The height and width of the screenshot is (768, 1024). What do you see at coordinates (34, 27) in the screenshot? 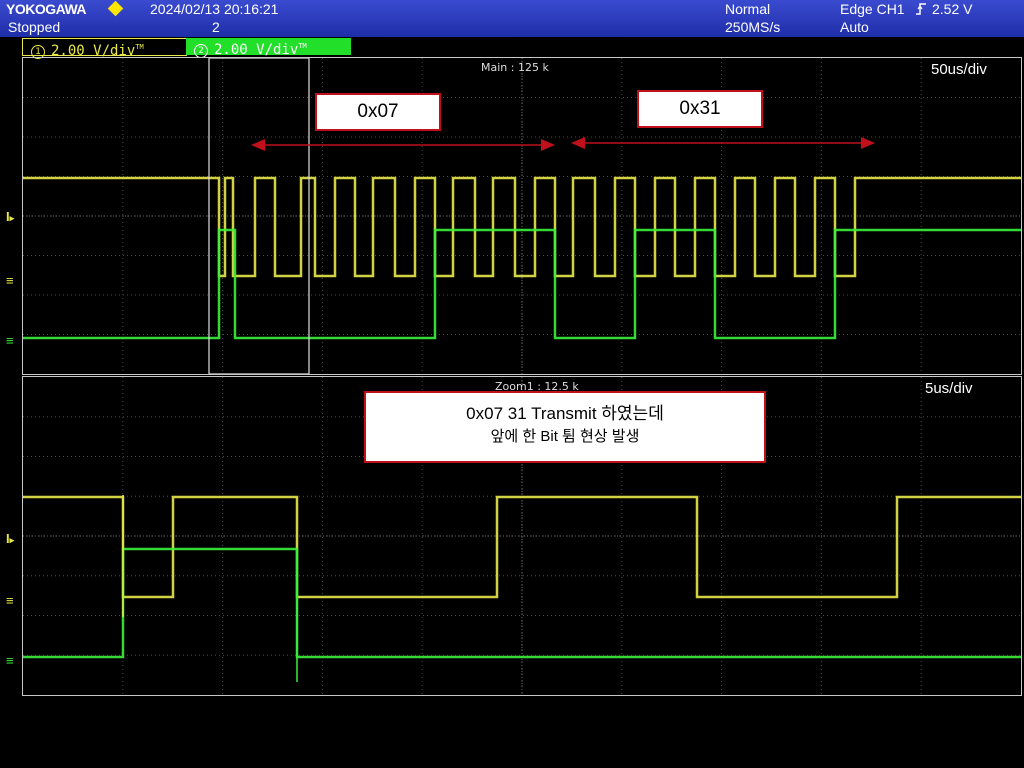
I see `run-status: Stopped` at bounding box center [34, 27].